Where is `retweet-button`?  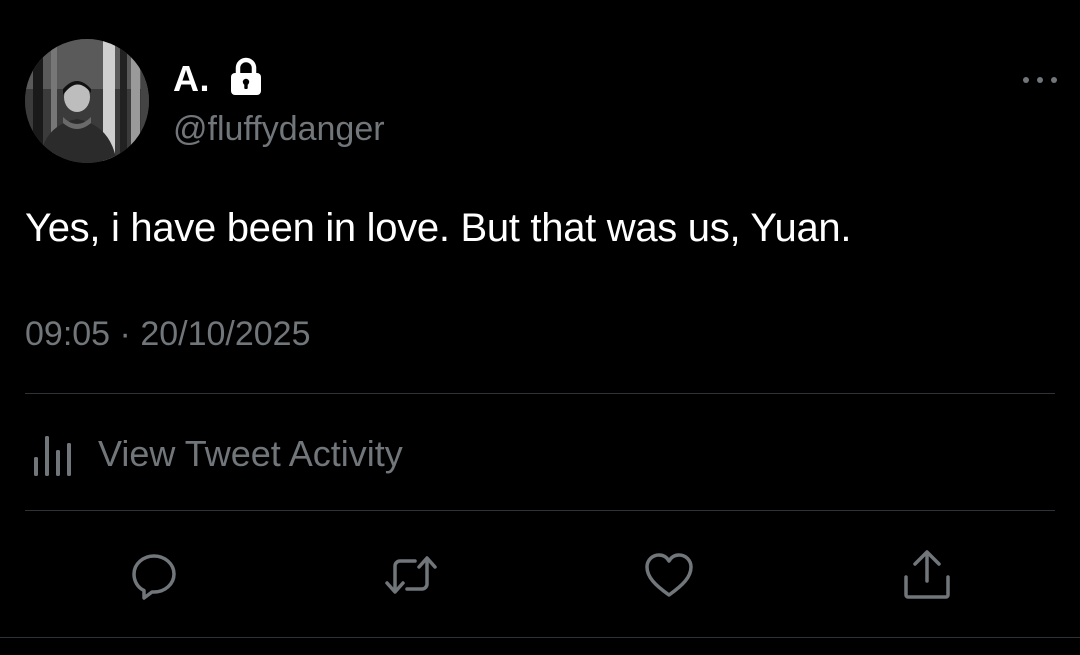 retweet-button is located at coordinates (410, 575).